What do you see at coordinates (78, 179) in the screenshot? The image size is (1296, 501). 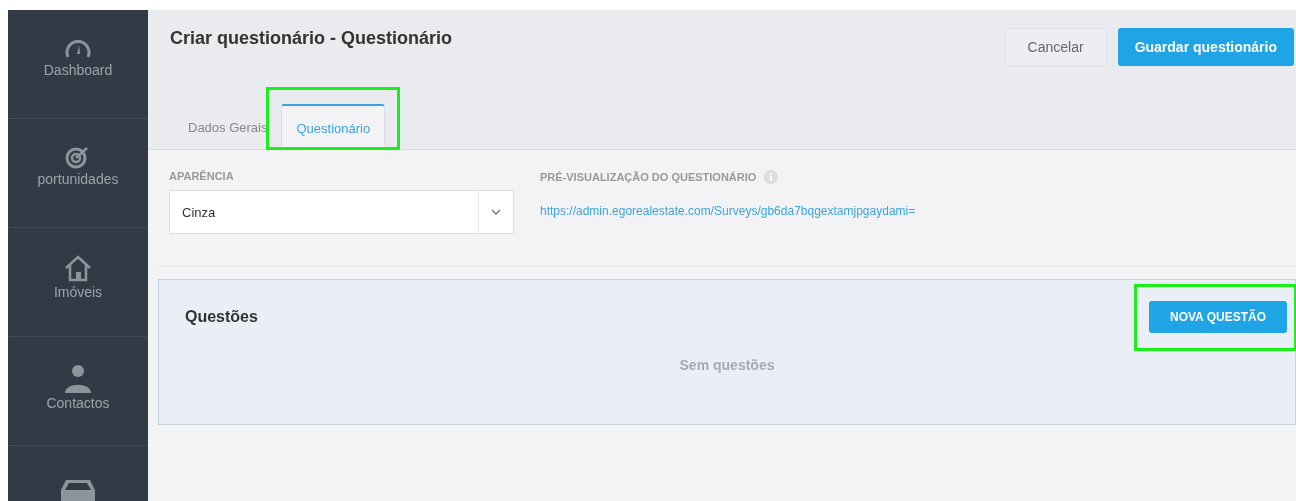 I see `sidebar-item: portunidades` at bounding box center [78, 179].